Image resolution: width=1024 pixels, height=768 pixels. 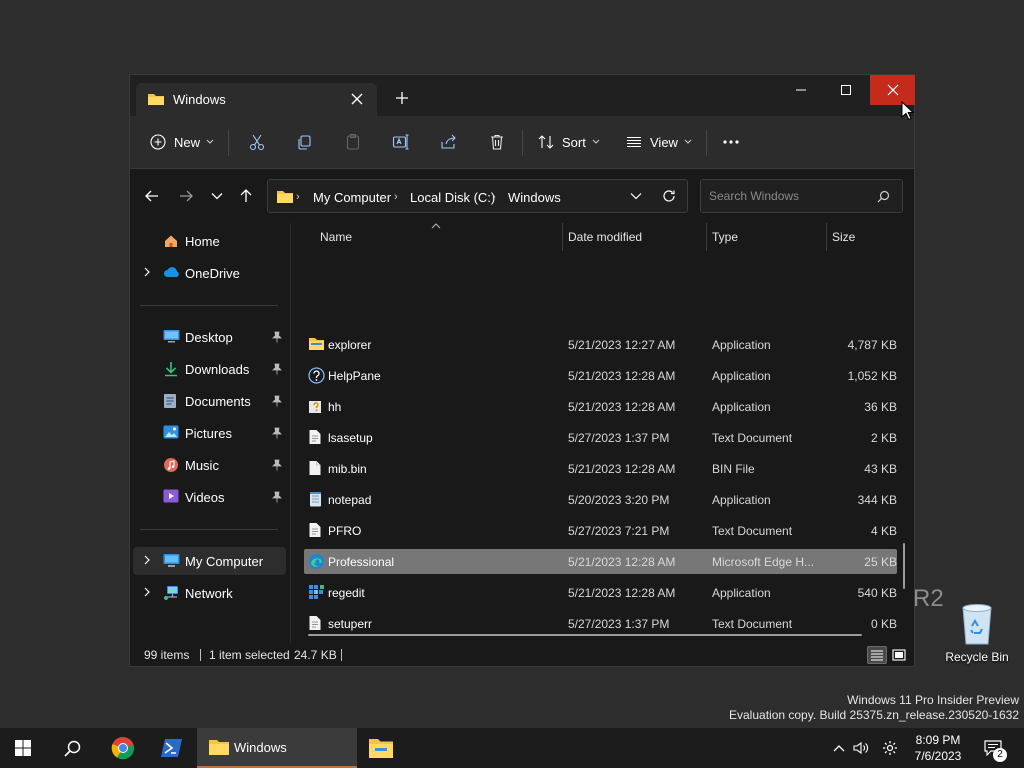 What do you see at coordinates (636, 196) in the screenshot?
I see `address-dropdown-icon` at bounding box center [636, 196].